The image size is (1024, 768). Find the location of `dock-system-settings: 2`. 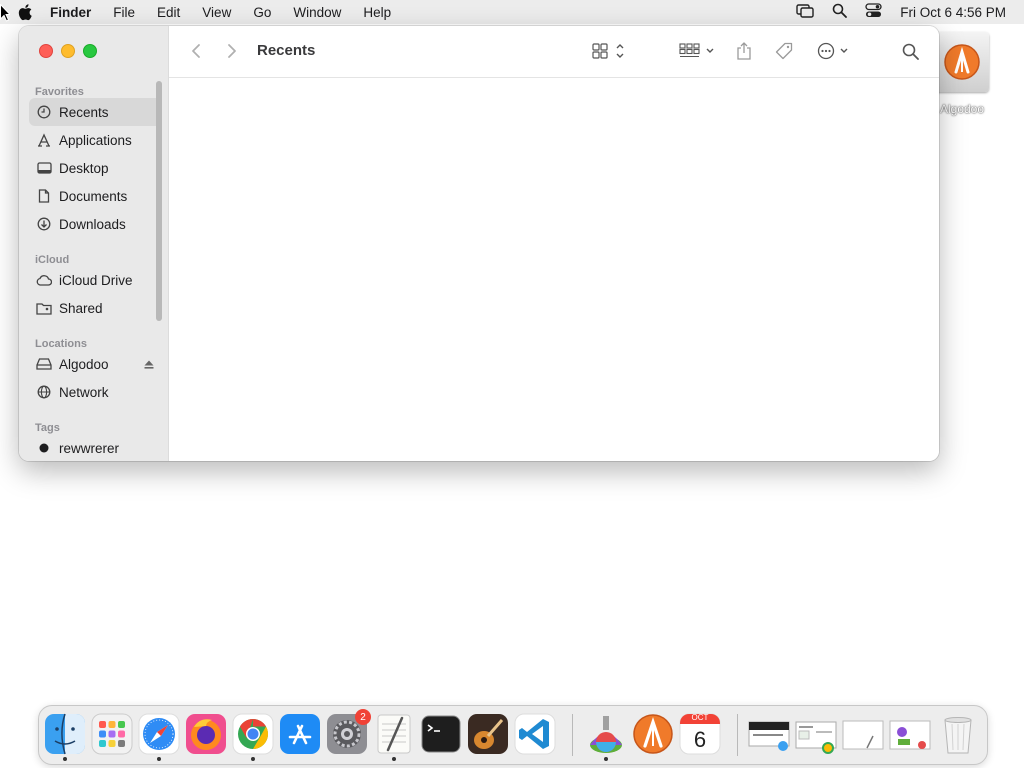

dock-system-settings: 2 is located at coordinates (348, 732).